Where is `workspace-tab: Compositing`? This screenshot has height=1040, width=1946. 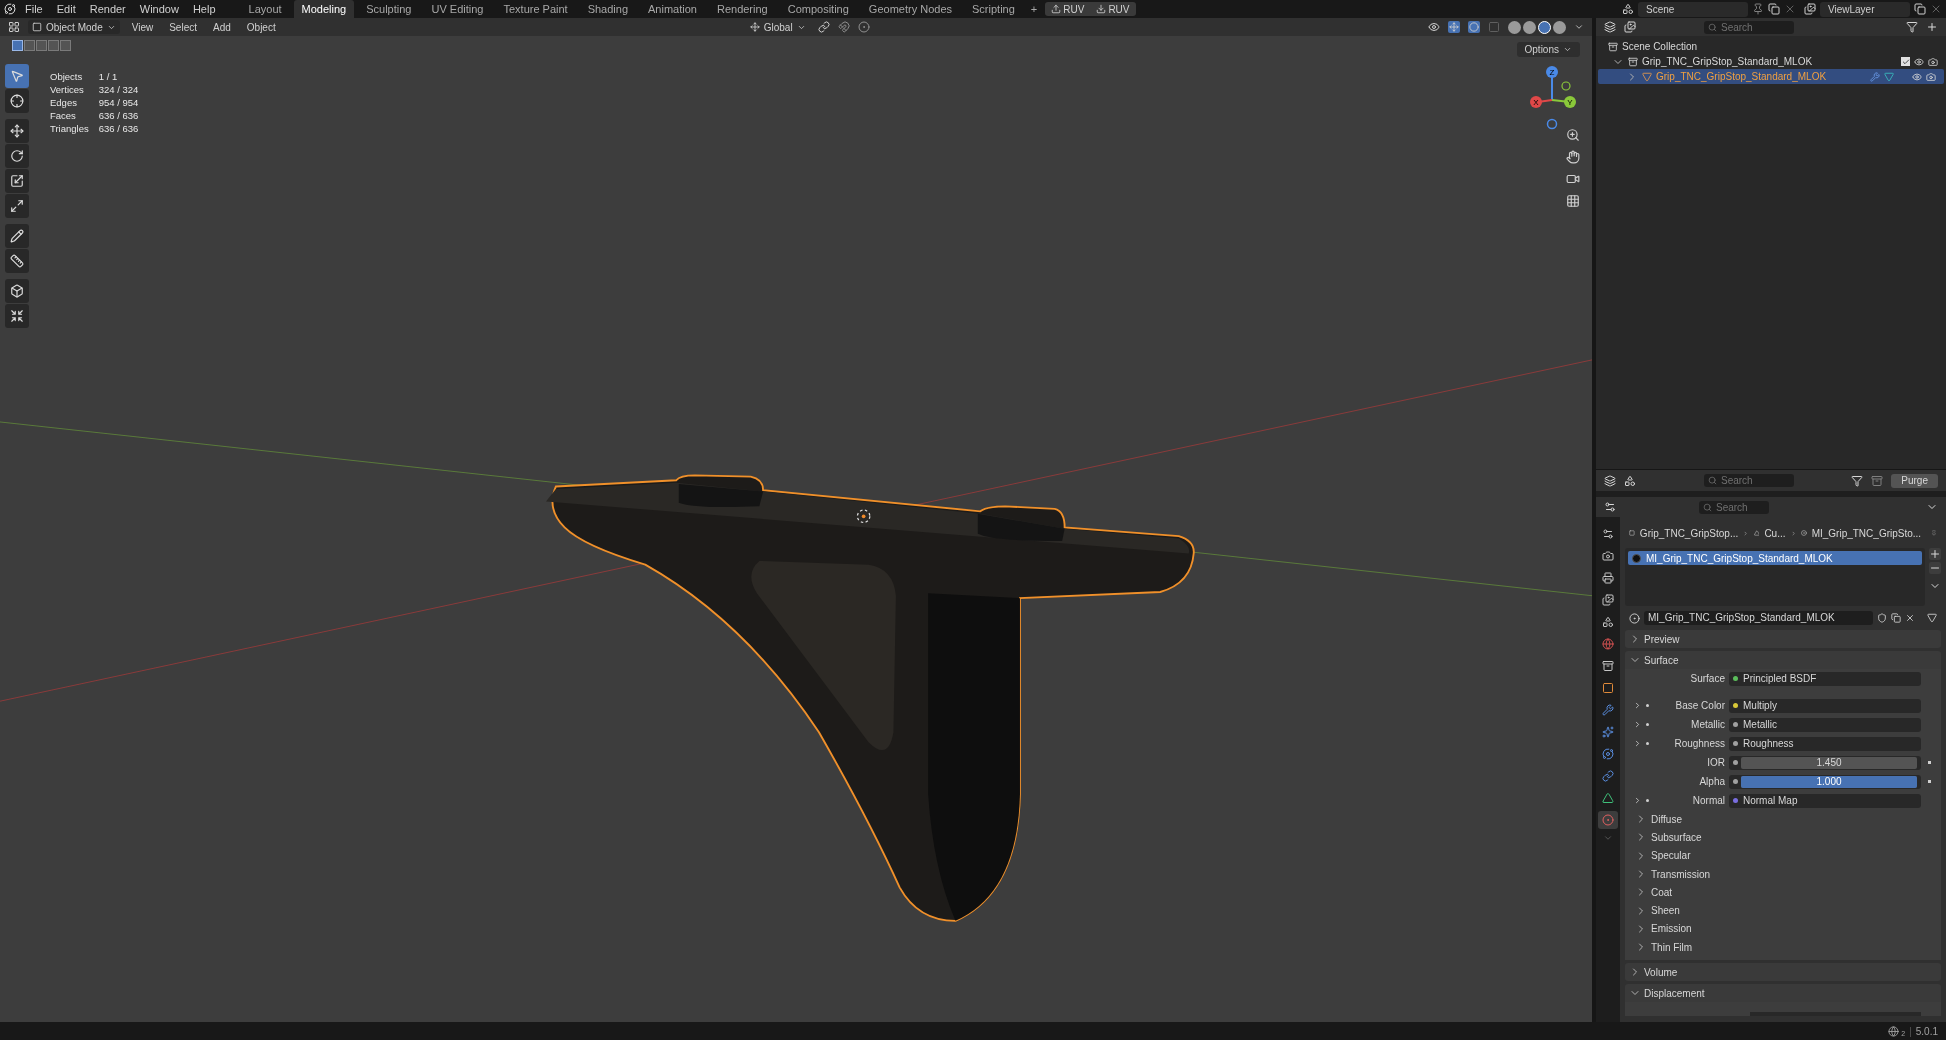
workspace-tab: Compositing is located at coordinates (818, 9).